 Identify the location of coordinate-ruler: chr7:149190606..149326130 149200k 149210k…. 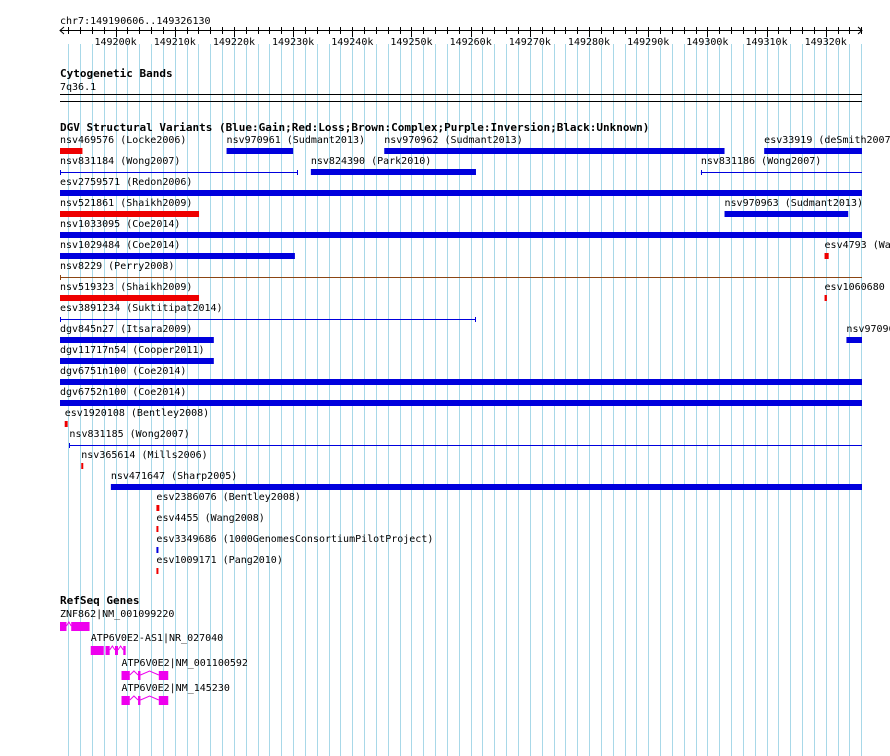
(461, 32).